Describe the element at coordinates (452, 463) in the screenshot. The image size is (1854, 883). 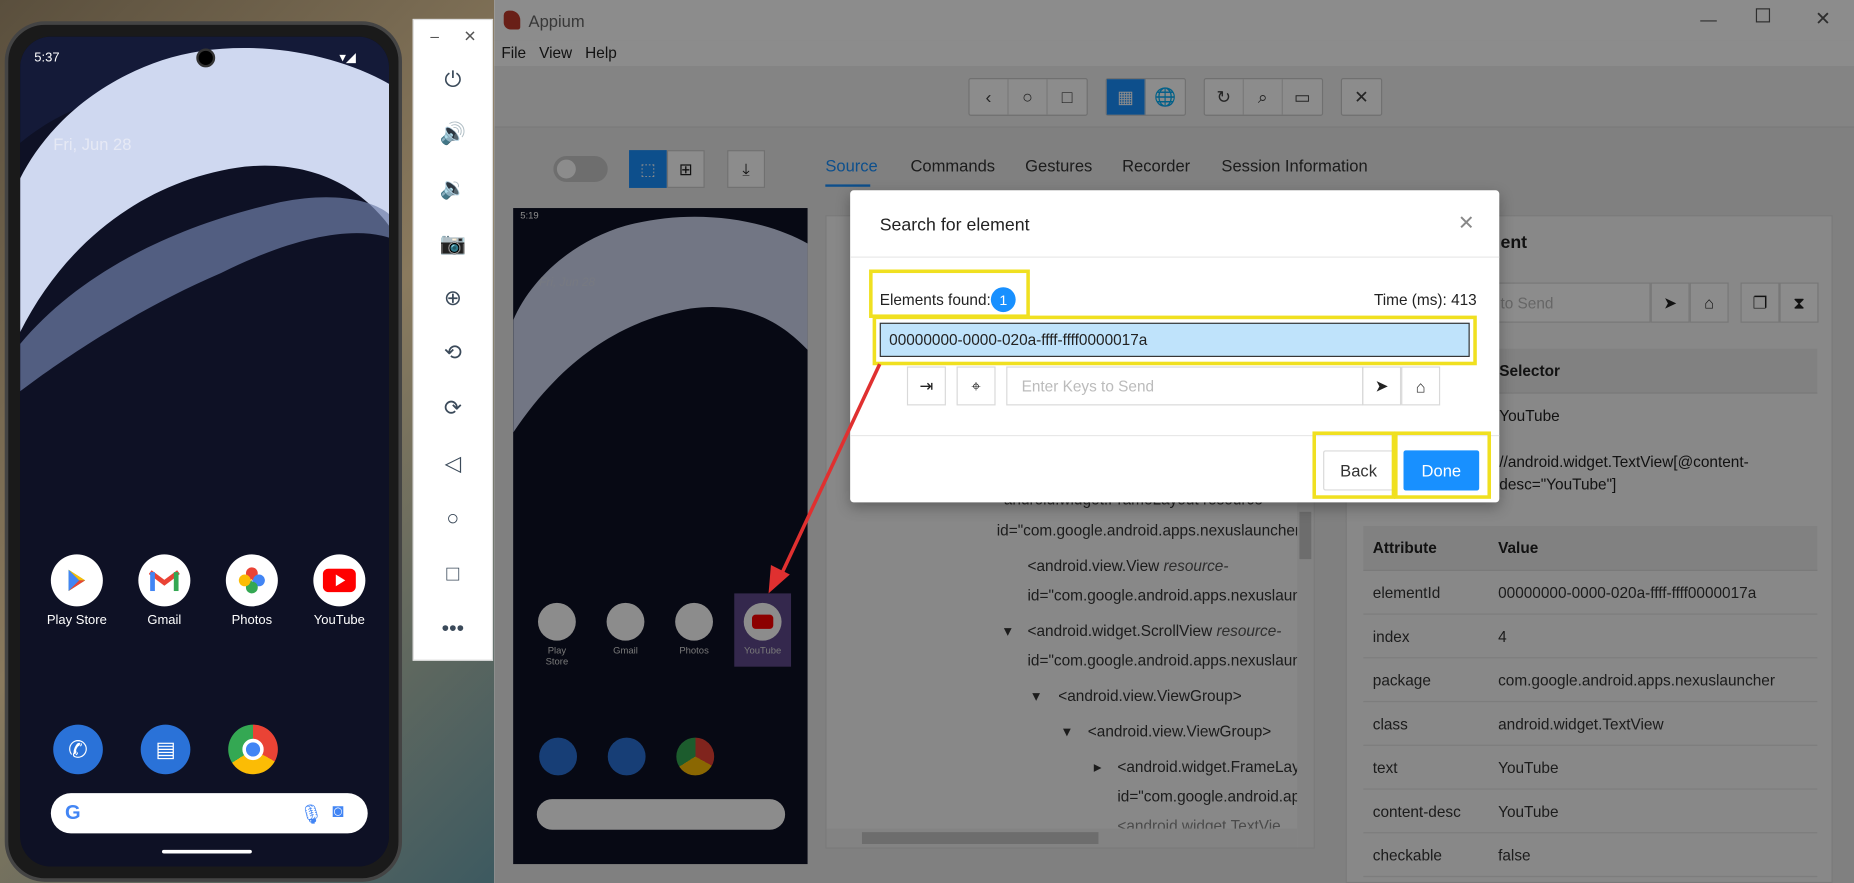
I see `back-icon: ◁` at that location.